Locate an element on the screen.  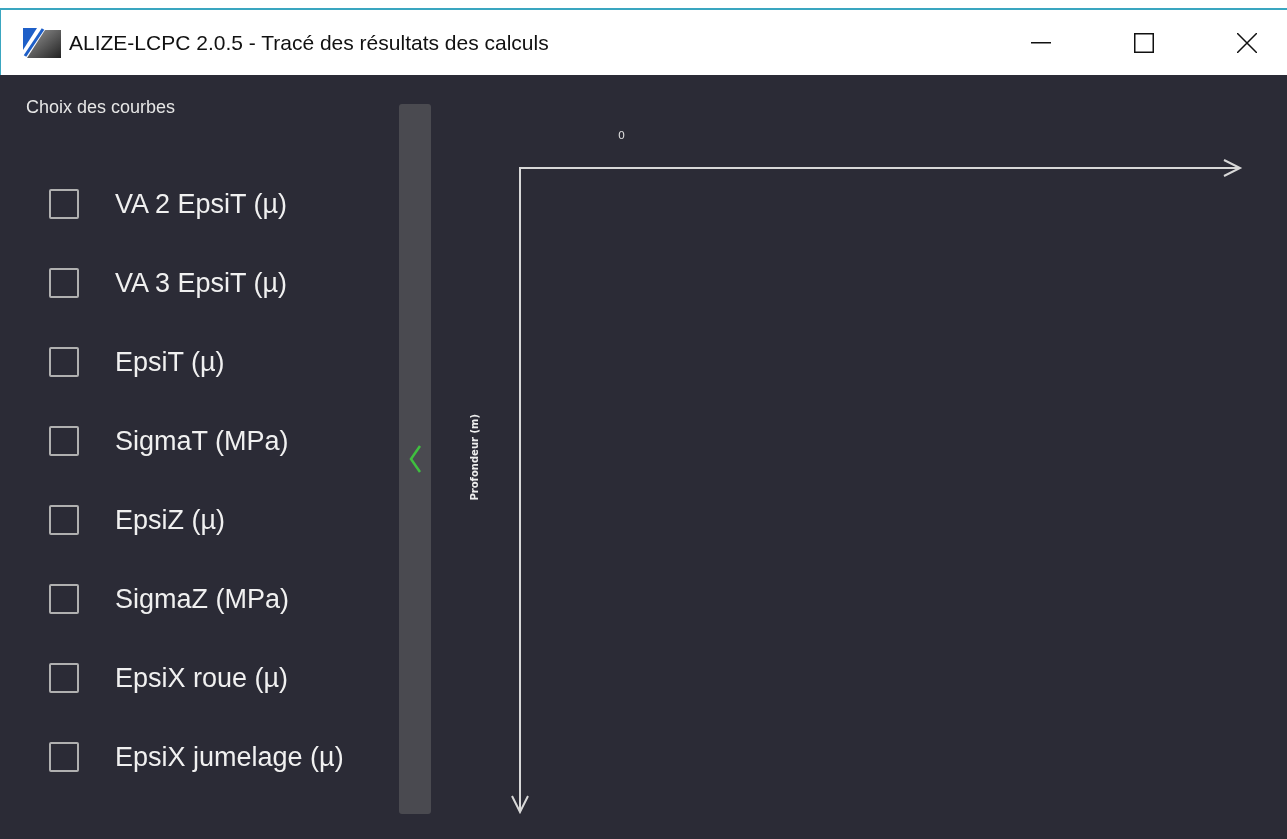
curve-label: EpsiX jumelage (µ) is located at coordinates (229, 757).